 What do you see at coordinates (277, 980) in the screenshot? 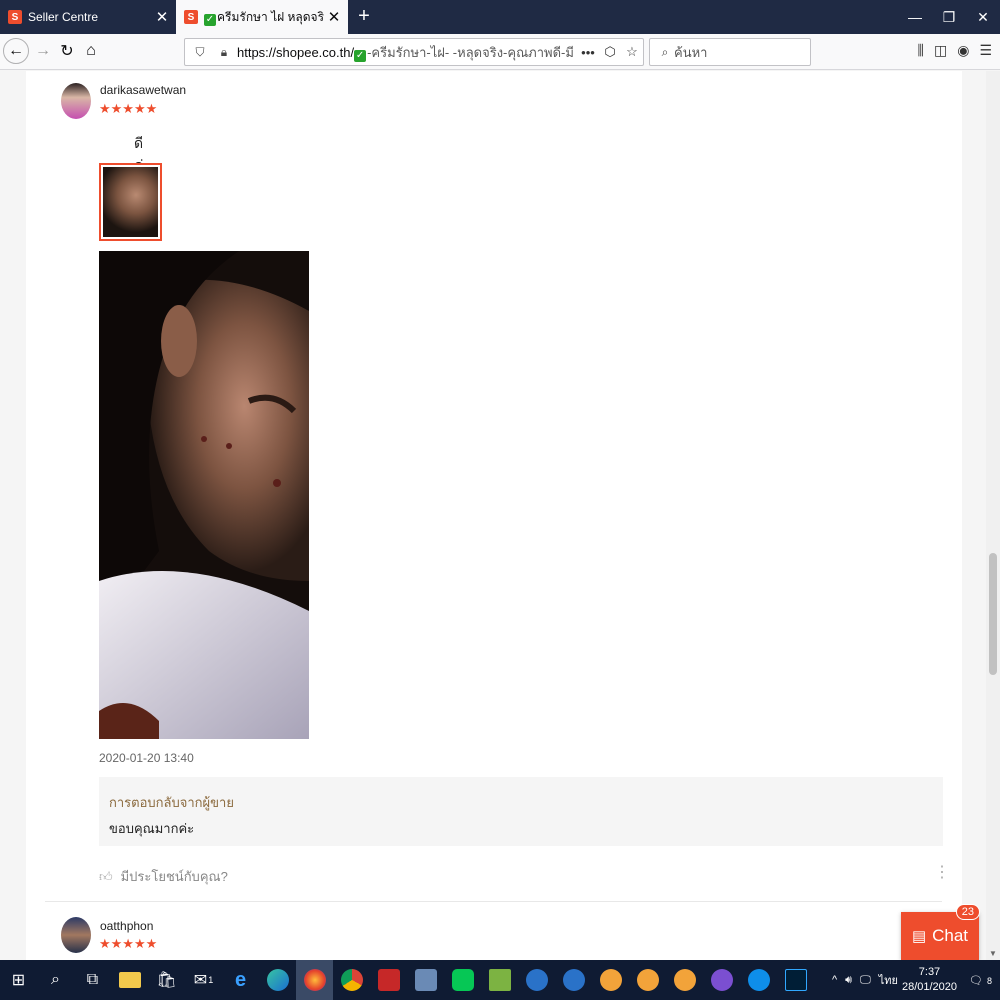
I see `edge-icon` at bounding box center [277, 980].